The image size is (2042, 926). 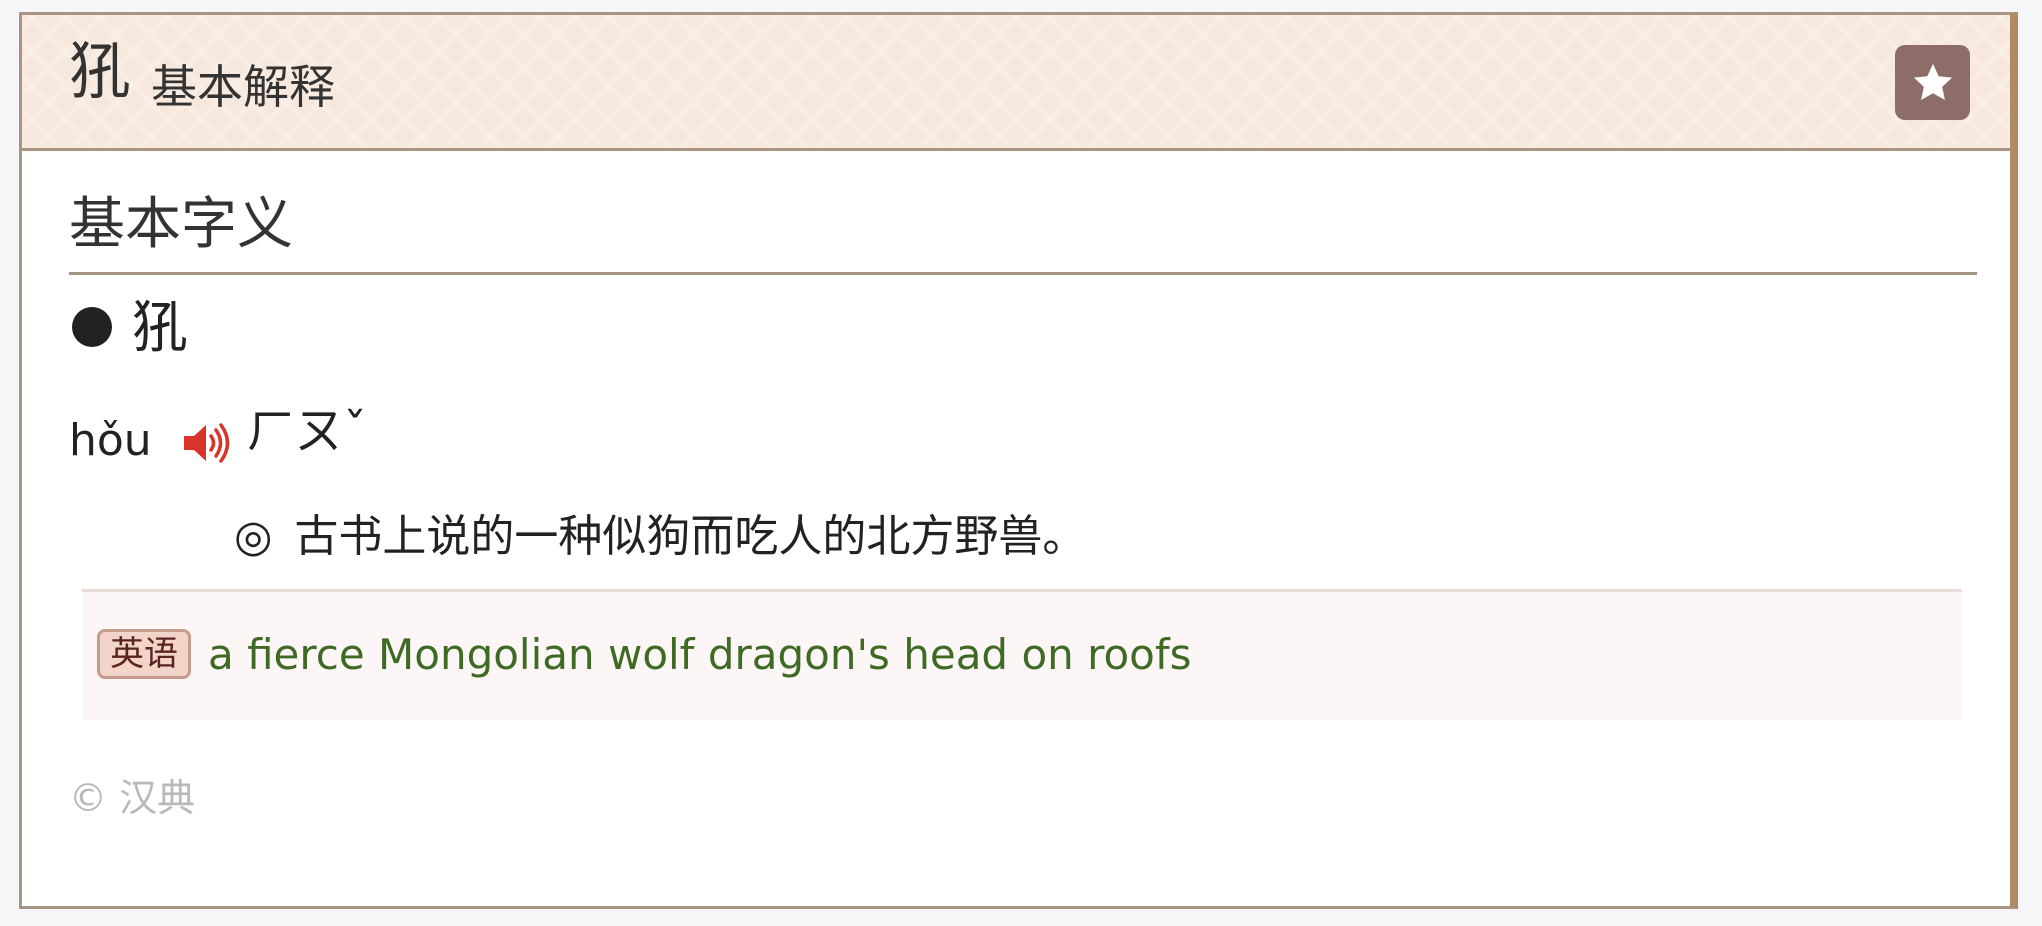 What do you see at coordinates (92, 327) in the screenshot?
I see `bullet-icon` at bounding box center [92, 327].